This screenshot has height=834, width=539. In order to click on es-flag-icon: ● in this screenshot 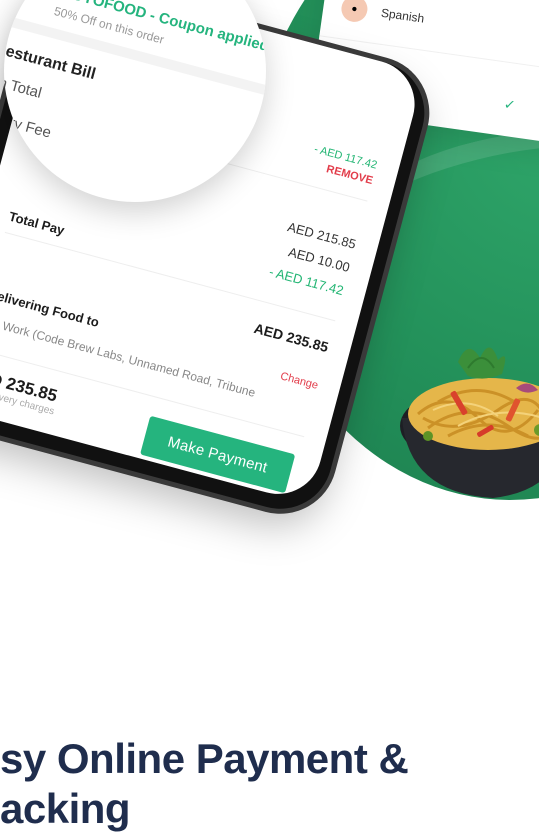, I will do `click(354, 12)`.